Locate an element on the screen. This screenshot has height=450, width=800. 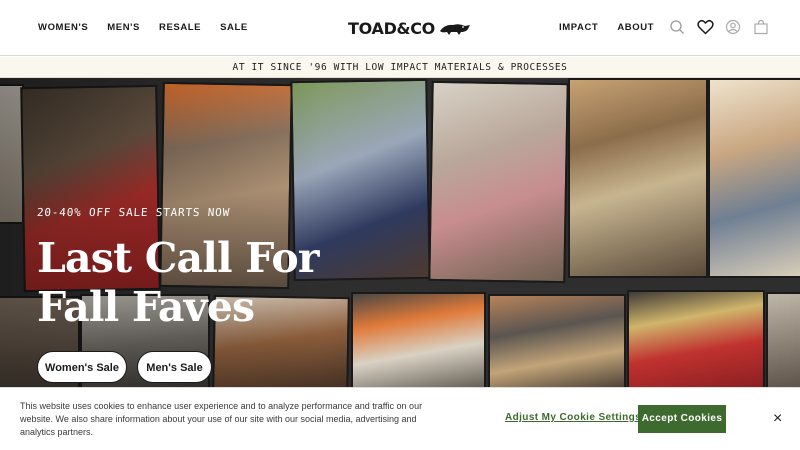
womens-sale-button: Women's Sale is located at coordinates (82, 367).